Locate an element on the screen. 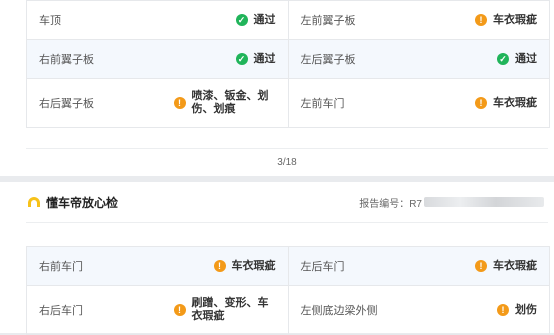 The image size is (554, 335). table-cell: 左前车门 ! 车衣瑕疵 is located at coordinates (418, 103).